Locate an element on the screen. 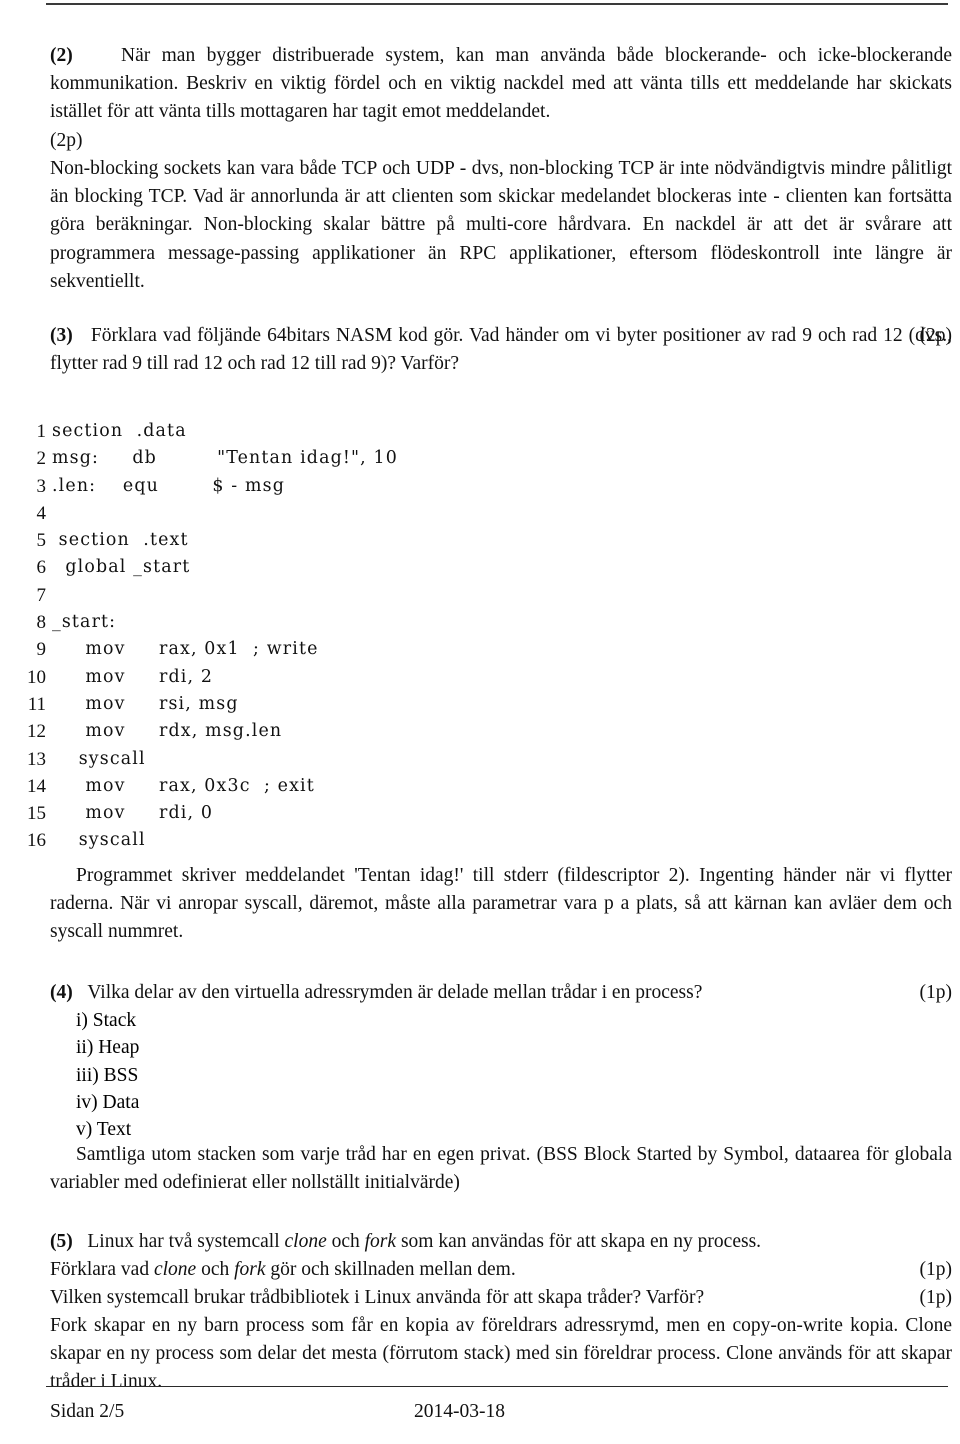 The width and height of the screenshot is (960, 1444). code-line: 2 msg: db "Tentan idag!", 10 is located at coordinates (480, 458).